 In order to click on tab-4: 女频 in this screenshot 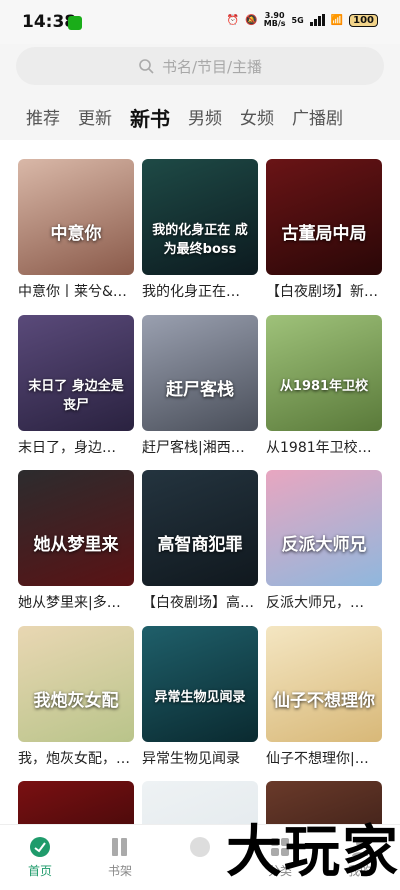, I will do `click(257, 119)`.